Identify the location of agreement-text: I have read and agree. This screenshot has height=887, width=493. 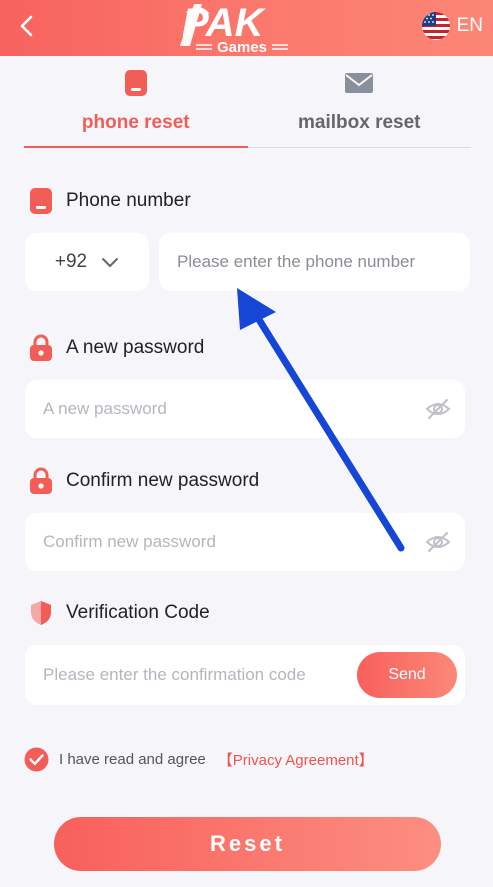
(132, 759).